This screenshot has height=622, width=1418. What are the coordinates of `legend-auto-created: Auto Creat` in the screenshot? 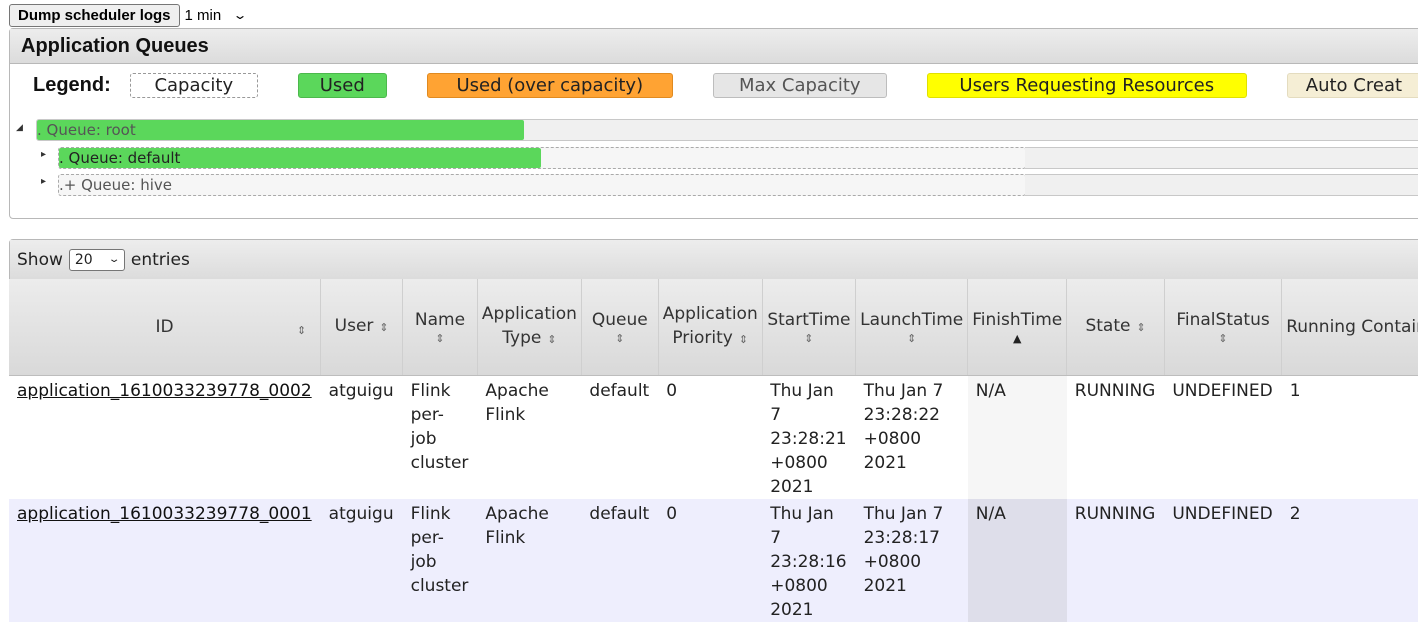 It's located at (1352, 85).